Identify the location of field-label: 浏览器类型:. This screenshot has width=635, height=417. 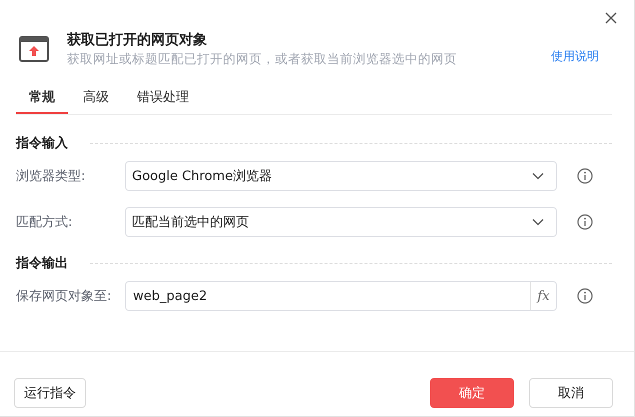
(51, 176).